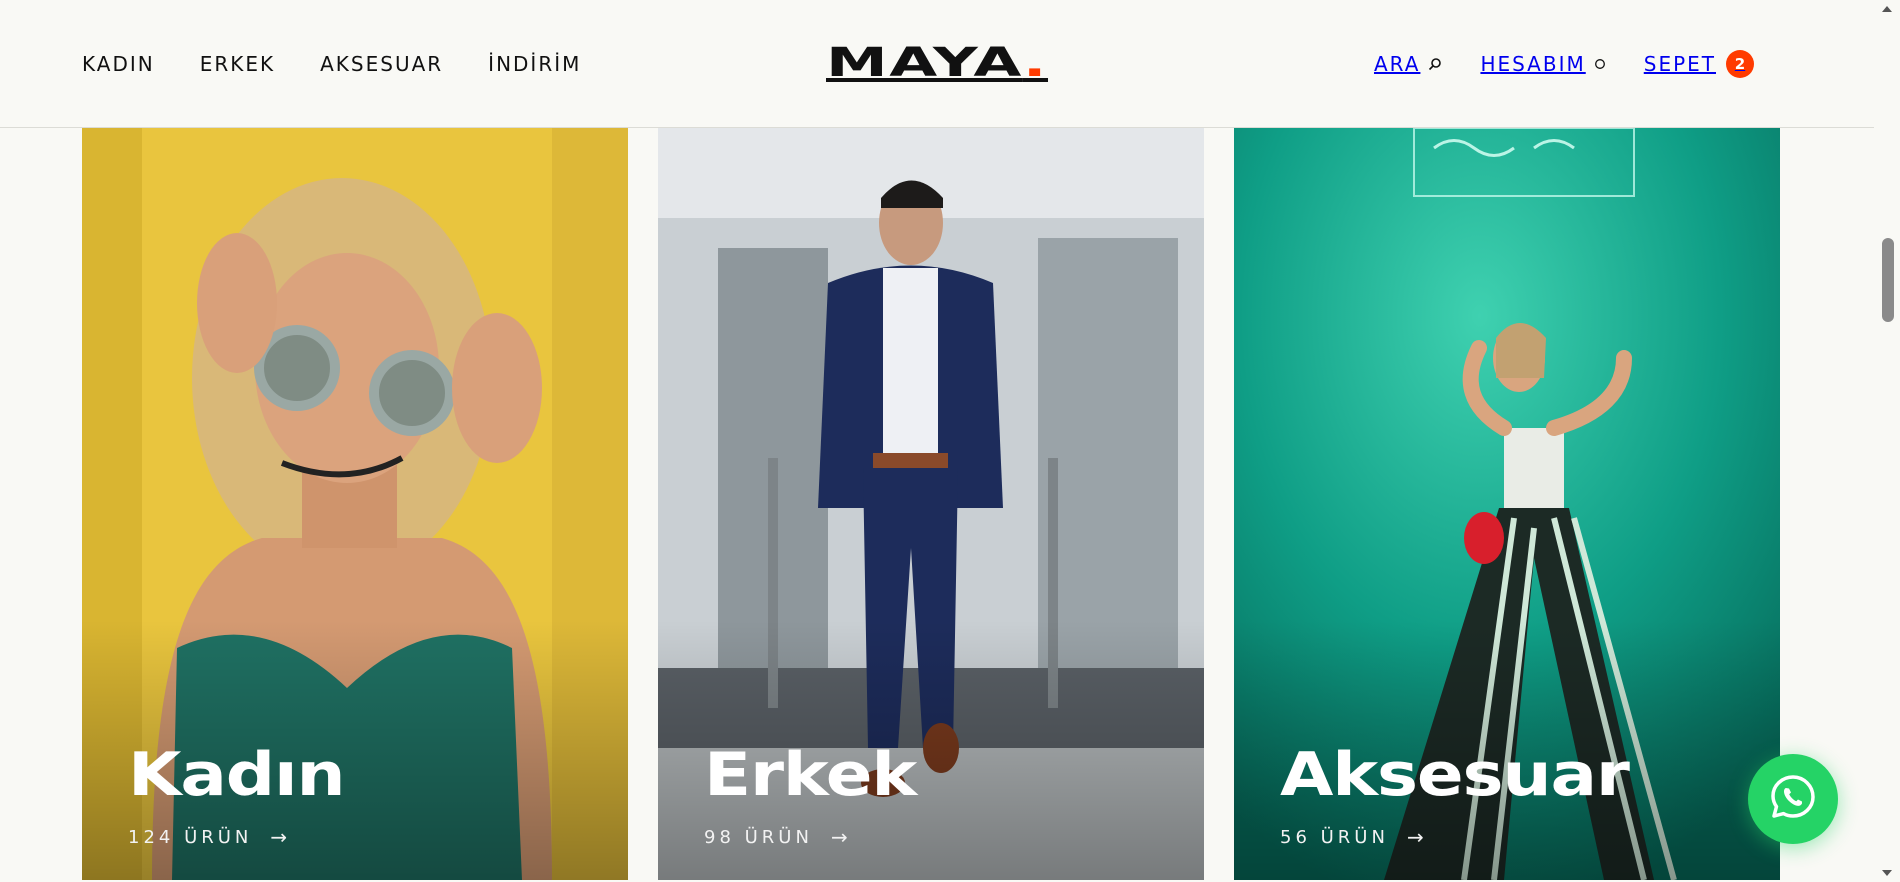 The image size is (1900, 882). I want to click on scroll-down-icon, so click(1887, 873).